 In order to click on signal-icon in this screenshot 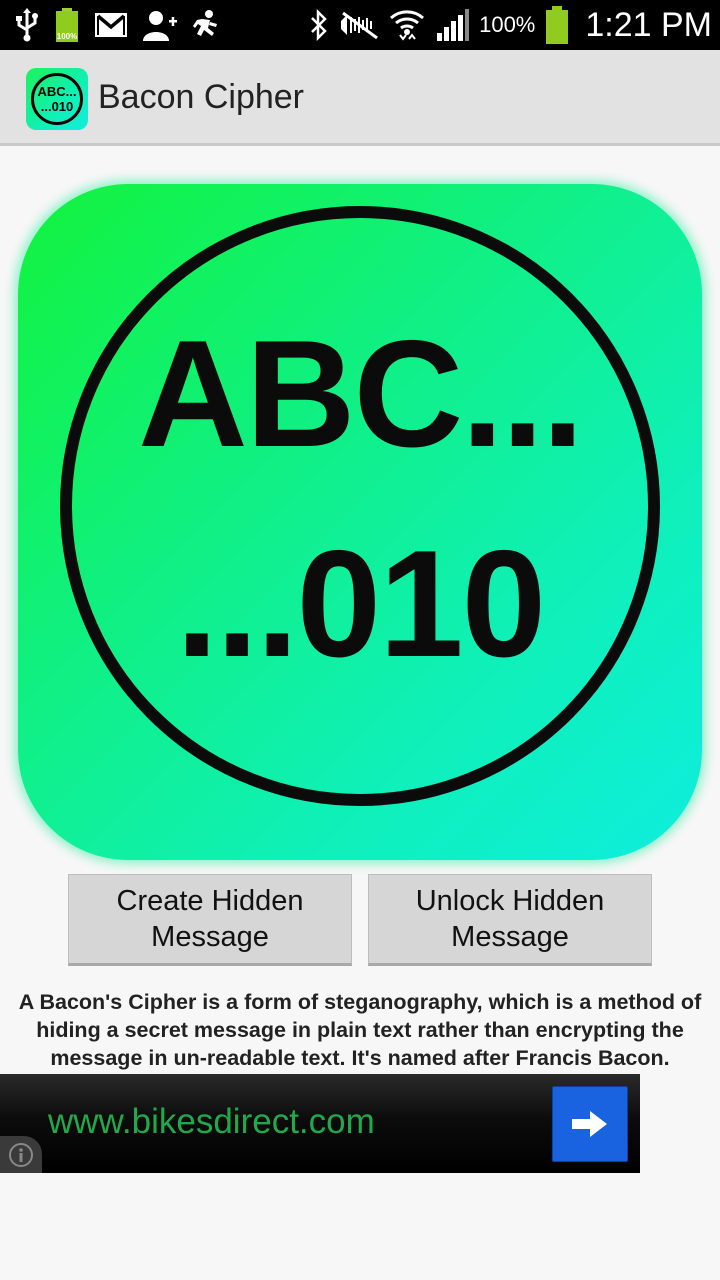, I will do `click(452, 25)`.